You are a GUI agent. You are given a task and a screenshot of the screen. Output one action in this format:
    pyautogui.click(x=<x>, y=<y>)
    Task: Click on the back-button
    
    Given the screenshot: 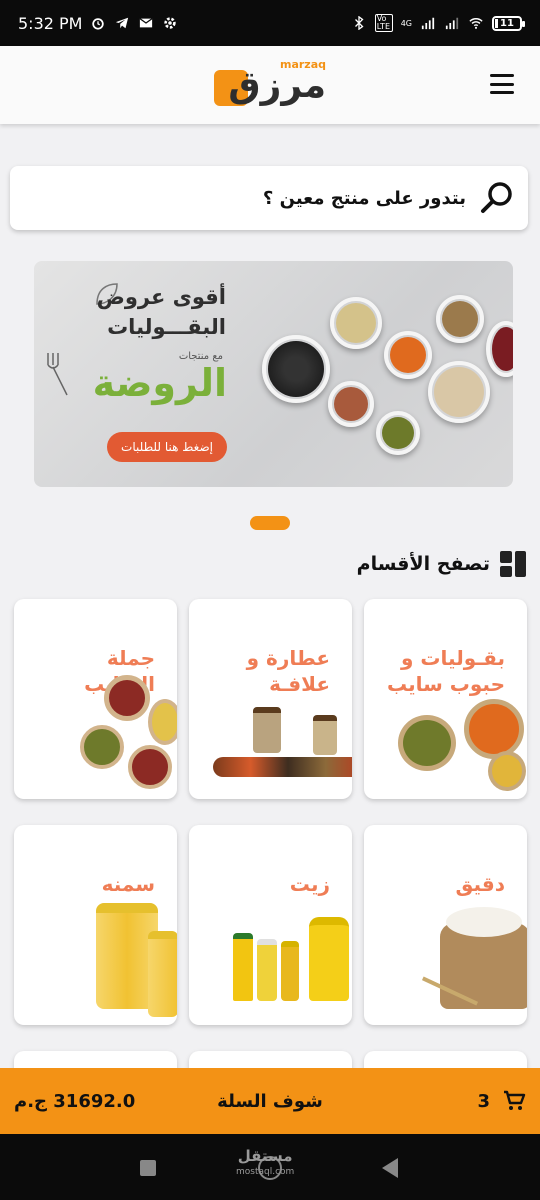 What is the action you would take?
    pyautogui.click(x=390, y=1168)
    